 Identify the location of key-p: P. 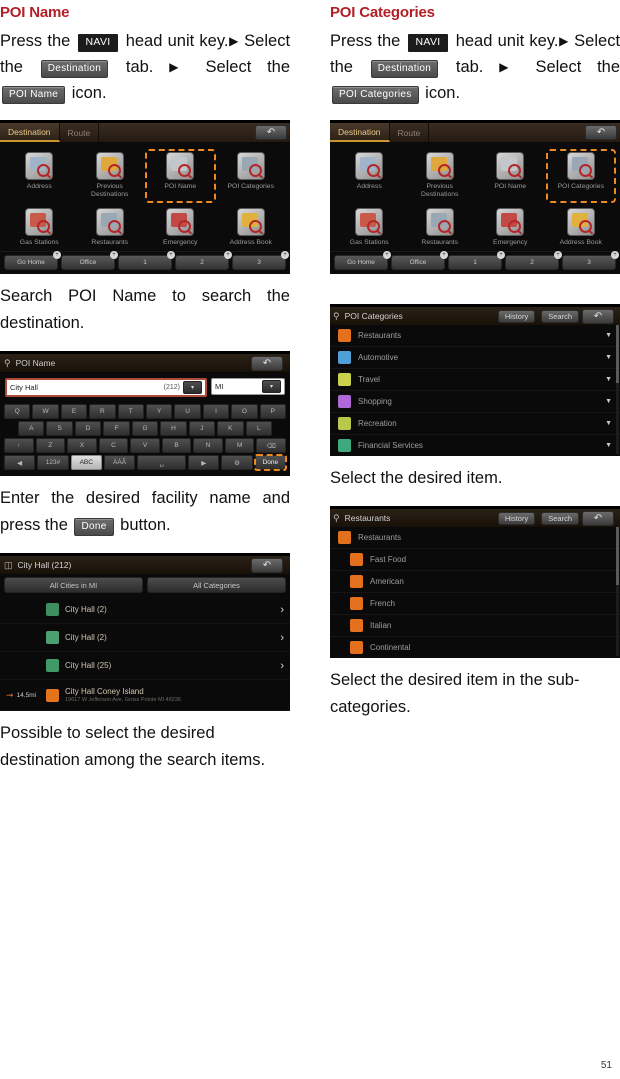
(273, 411).